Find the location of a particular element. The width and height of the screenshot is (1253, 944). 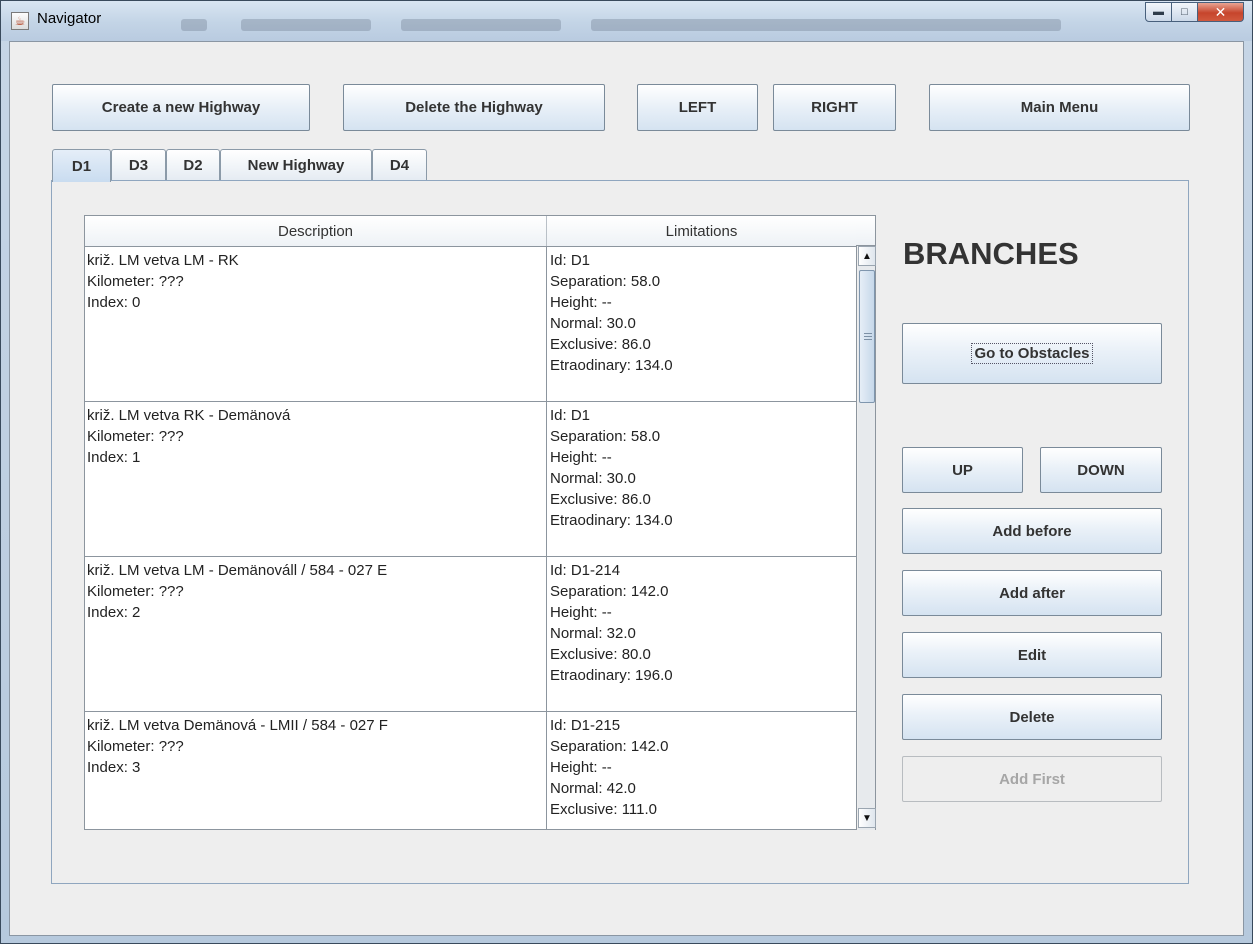

close-icon: ✕ is located at coordinates (1221, 12).